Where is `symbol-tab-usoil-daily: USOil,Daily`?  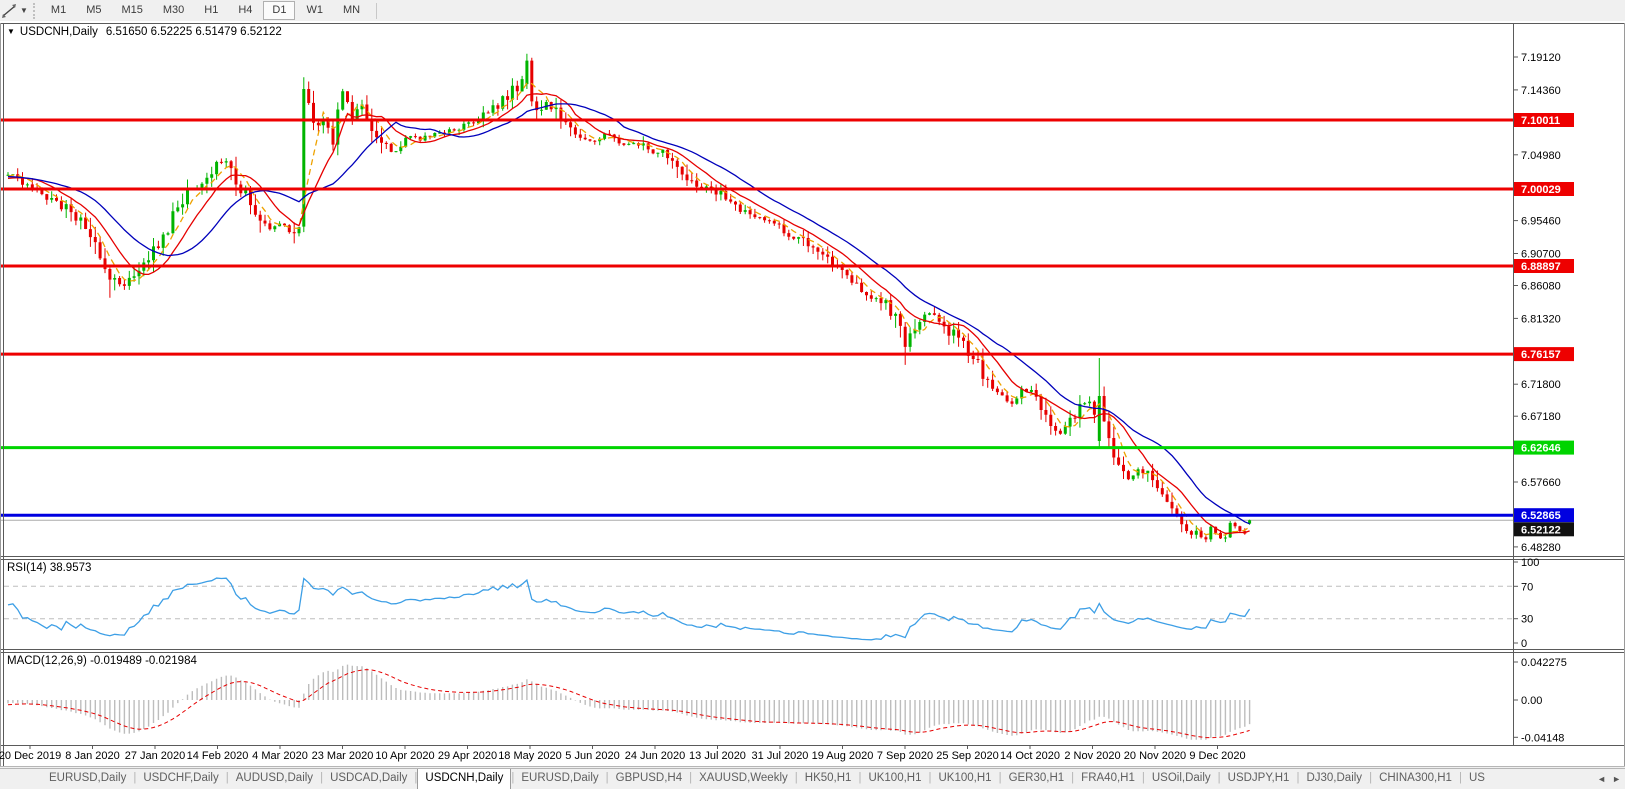 symbol-tab-usoil-daily: USOil,Daily is located at coordinates (1181, 779).